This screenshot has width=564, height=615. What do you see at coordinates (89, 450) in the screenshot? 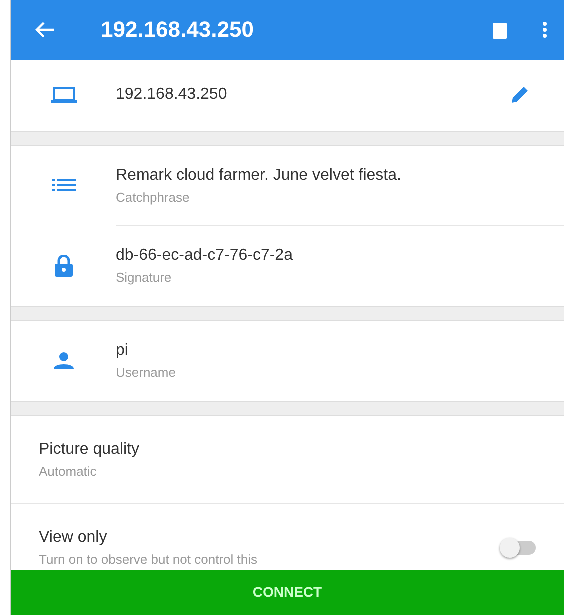
I see `setting-title: Picture quality` at bounding box center [89, 450].